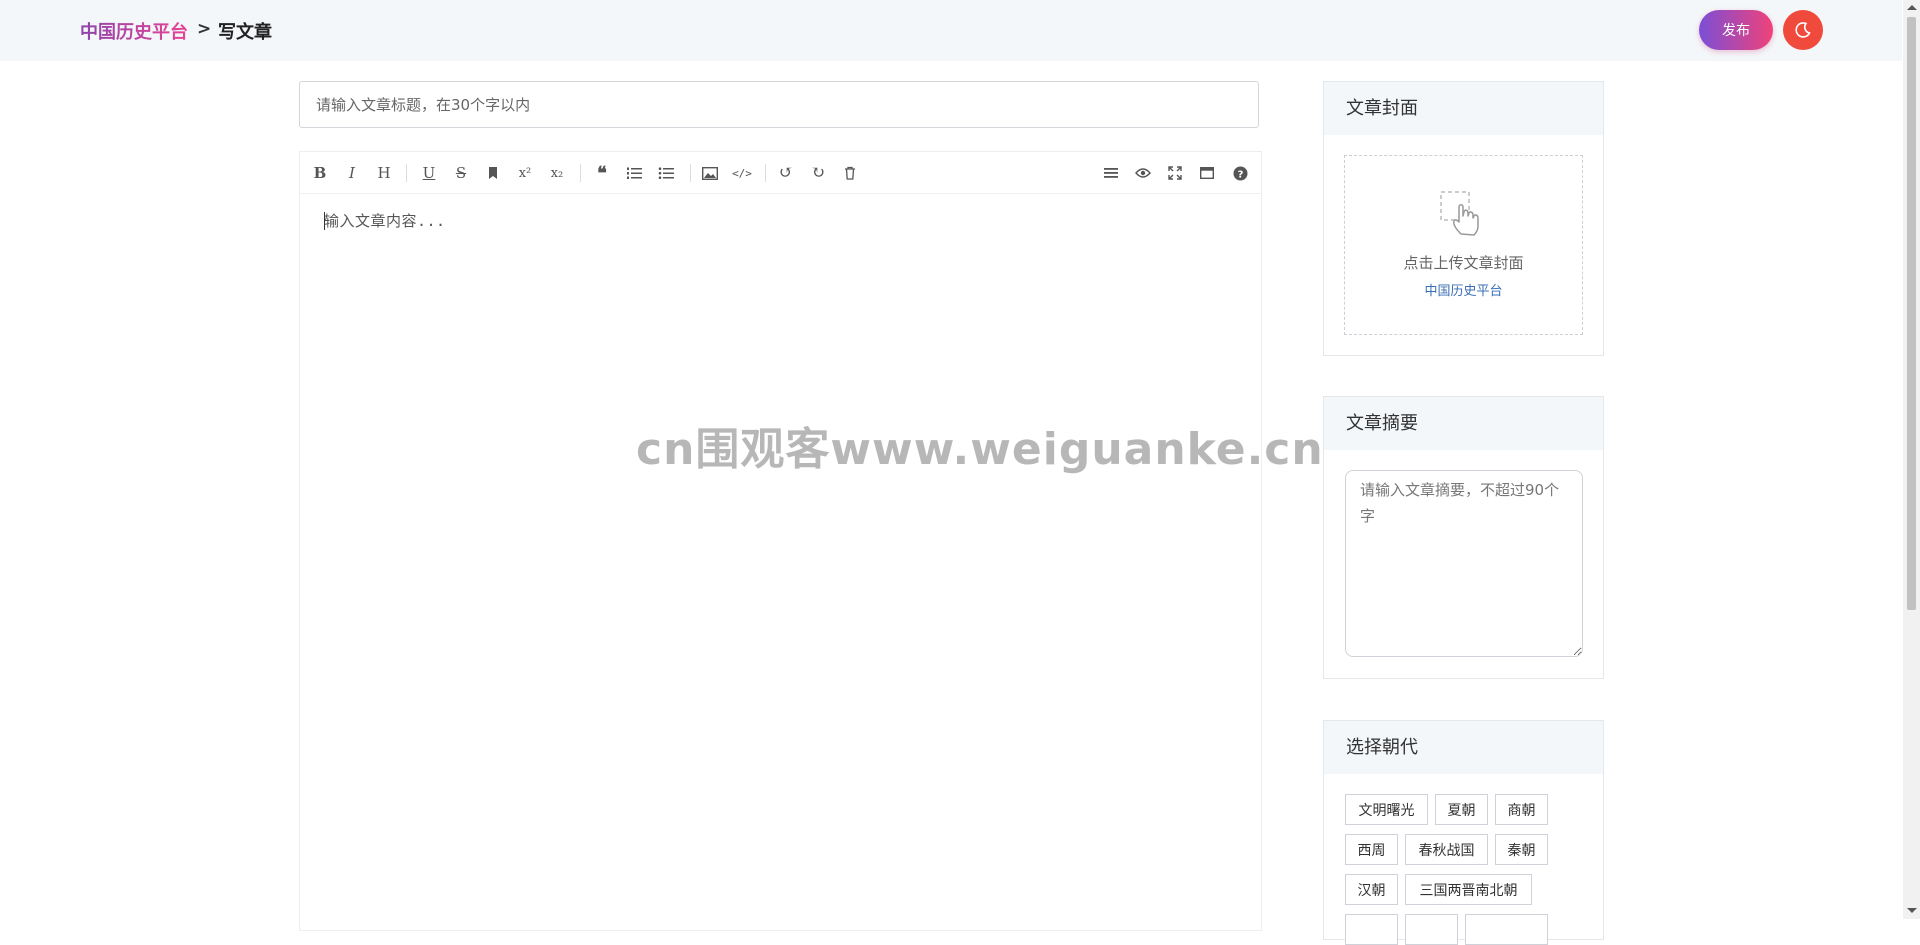 The height and width of the screenshot is (945, 1920). I want to click on unordered-list-icon, so click(666, 173).